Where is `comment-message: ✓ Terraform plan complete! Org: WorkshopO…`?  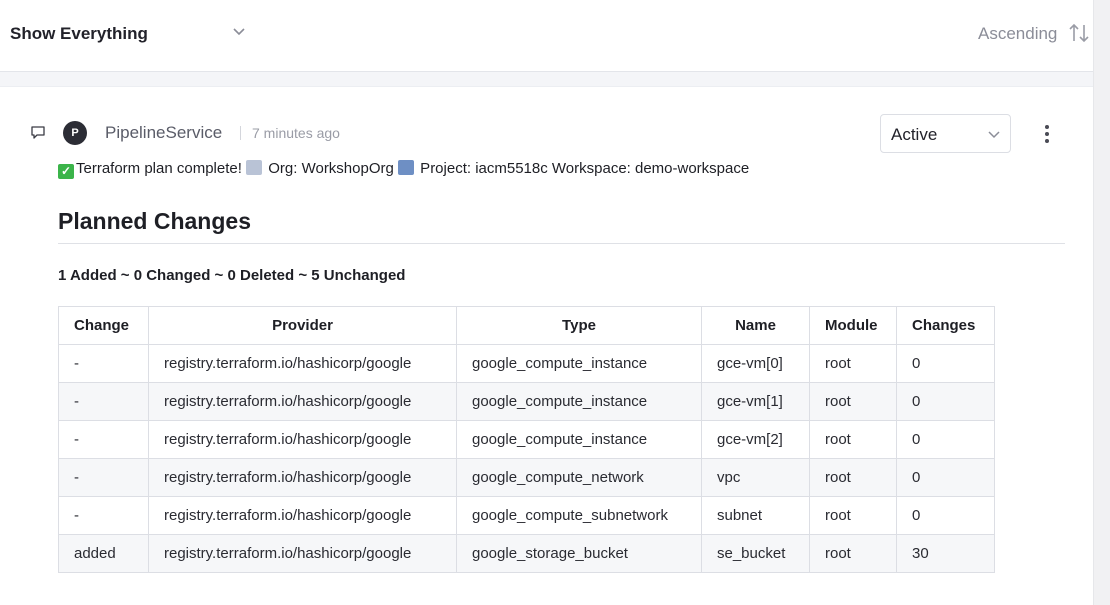
comment-message: ✓ Terraform plan complete! Org: WorkshopO… is located at coordinates (403, 169).